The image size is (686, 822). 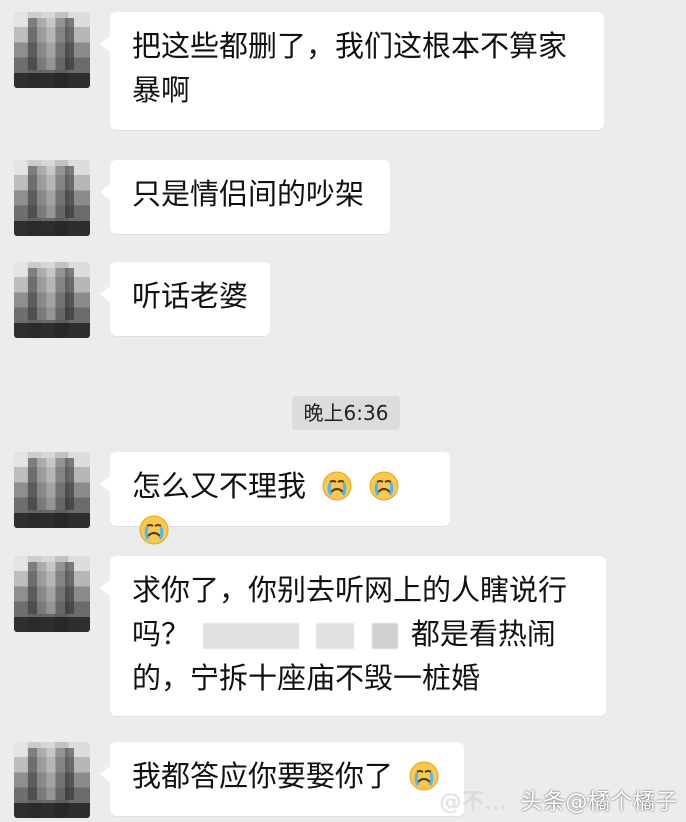 What do you see at coordinates (352, 71) in the screenshot?
I see `message-bubble: 把这些都删了，我们这根本不算家 暴啊` at bounding box center [352, 71].